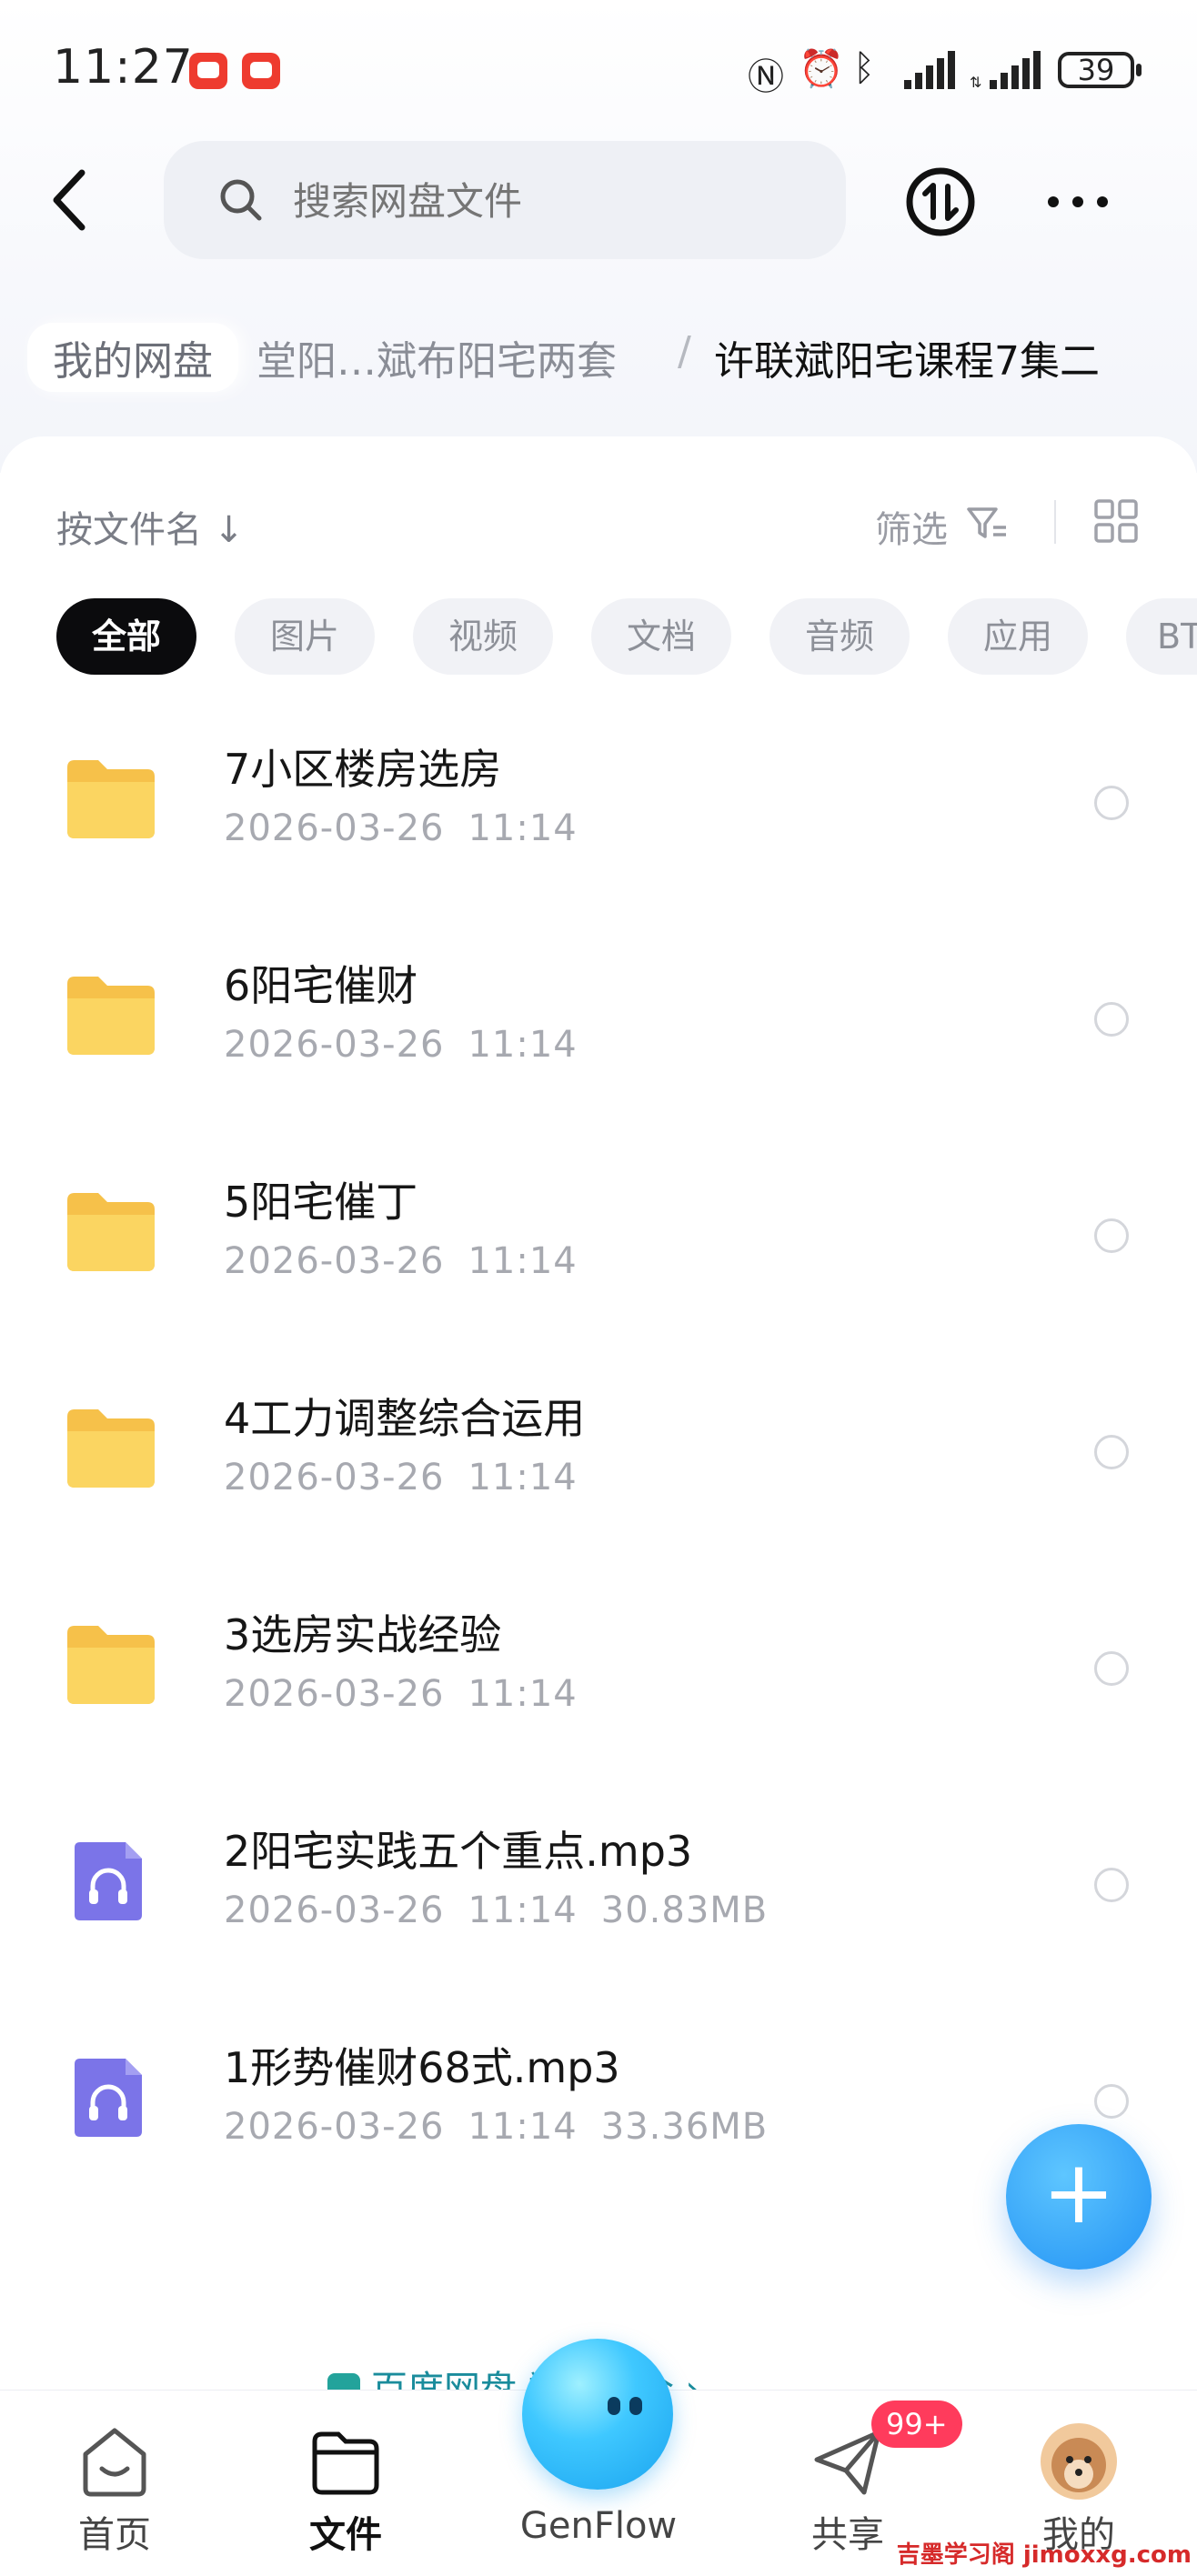  Describe the element at coordinates (132, 357) in the screenshot. I see `breadcrumb-root: 我的网盘` at that location.